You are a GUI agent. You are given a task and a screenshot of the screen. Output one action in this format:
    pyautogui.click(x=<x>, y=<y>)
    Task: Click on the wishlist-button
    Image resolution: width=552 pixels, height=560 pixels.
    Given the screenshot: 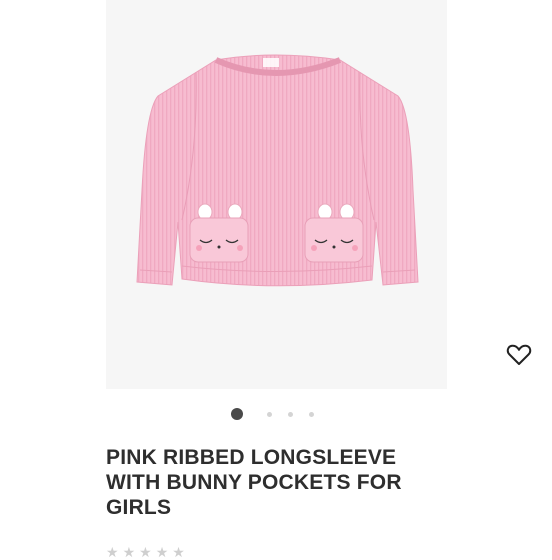 What is the action you would take?
    pyautogui.click(x=521, y=358)
    